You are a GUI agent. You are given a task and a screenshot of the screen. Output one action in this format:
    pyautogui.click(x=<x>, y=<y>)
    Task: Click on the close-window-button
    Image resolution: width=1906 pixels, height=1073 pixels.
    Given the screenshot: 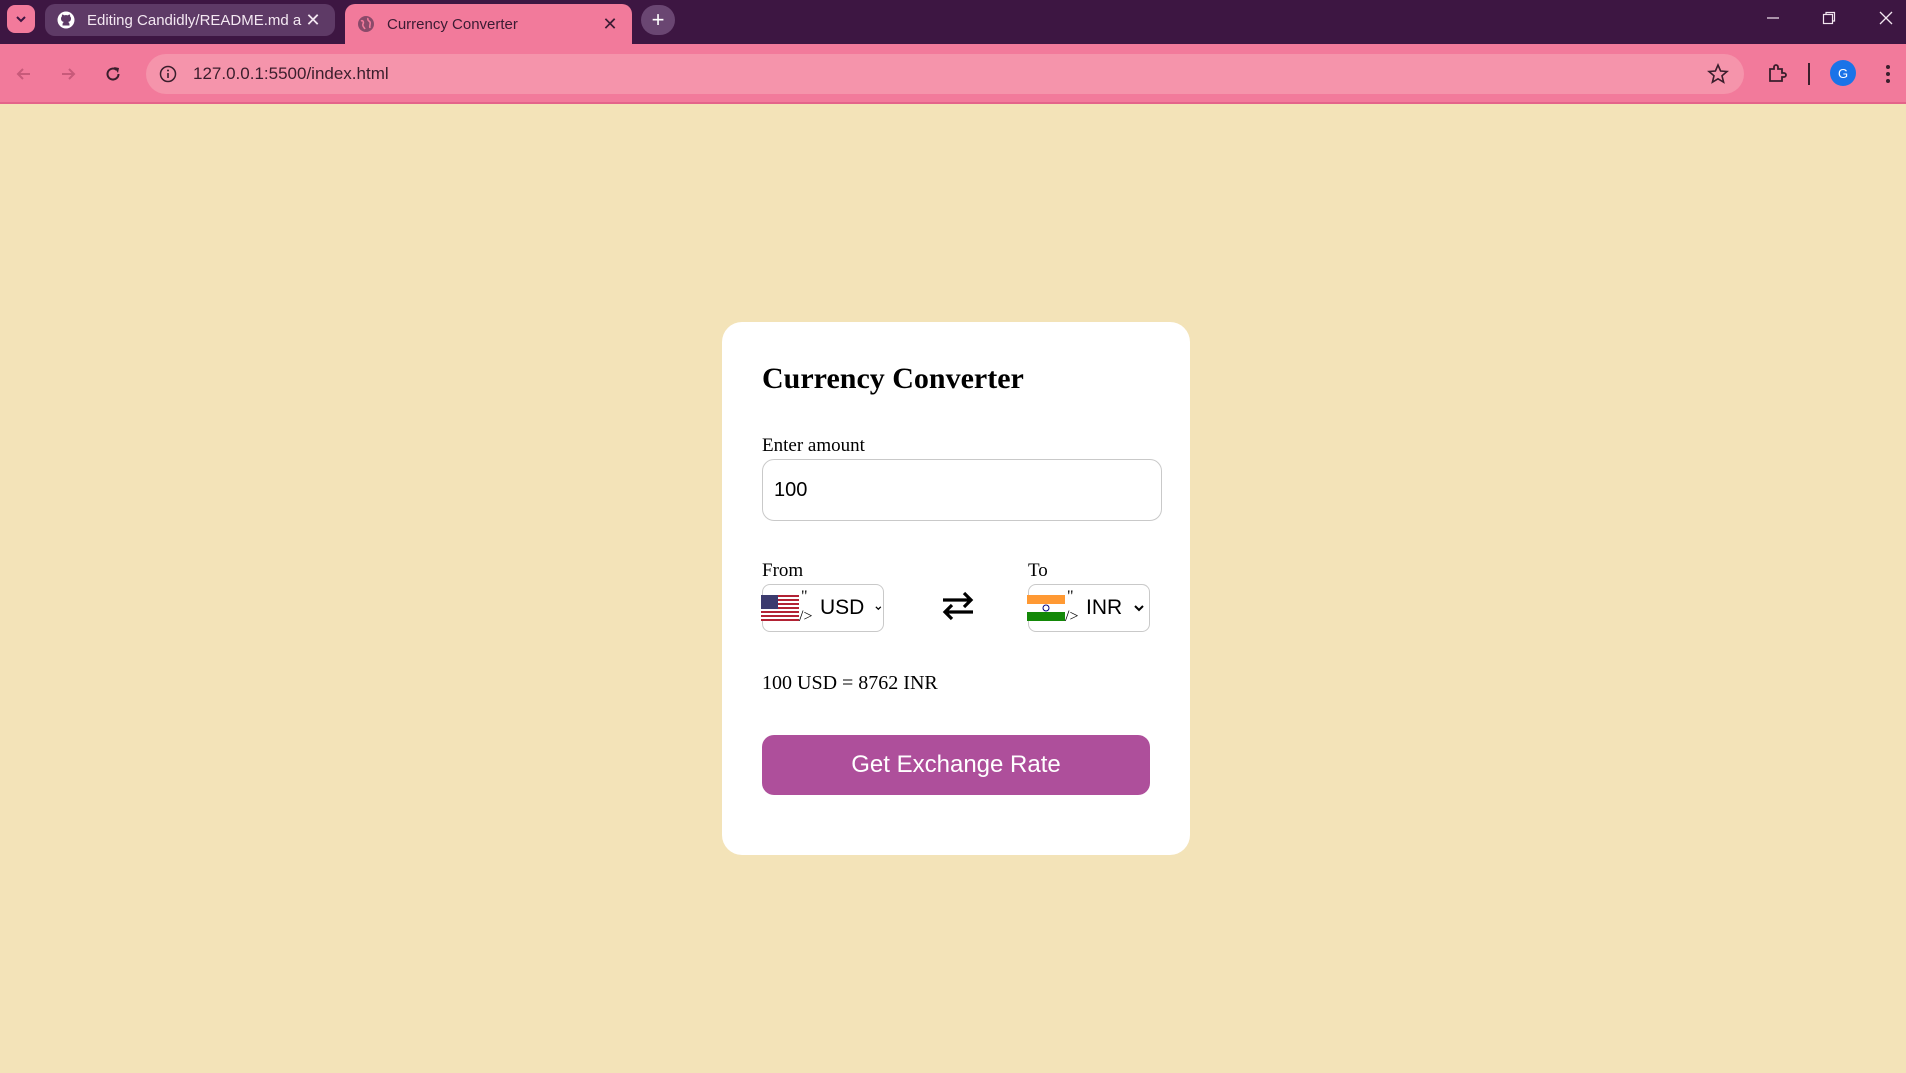 What is the action you would take?
    pyautogui.click(x=1886, y=18)
    